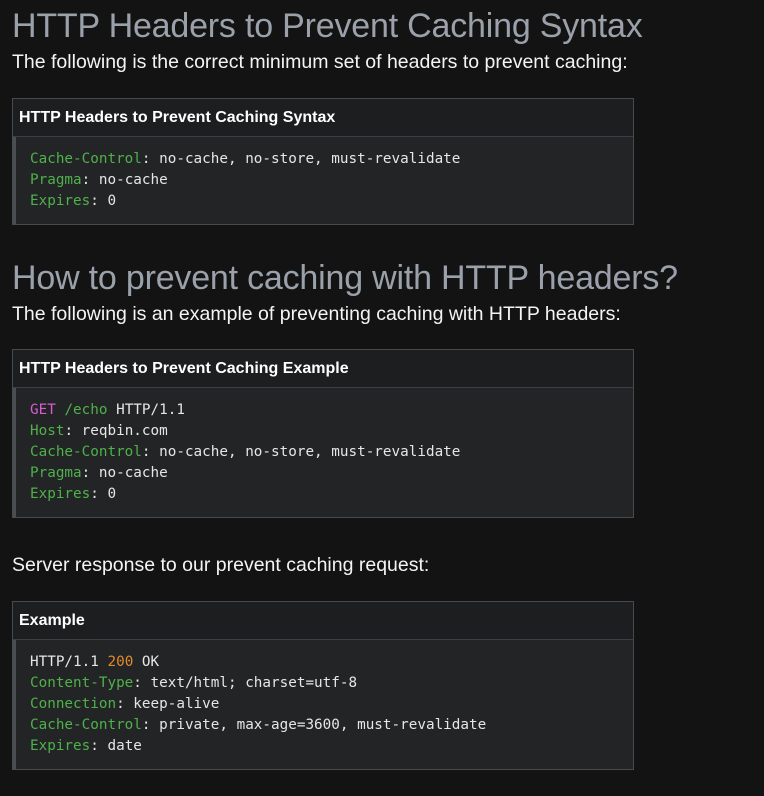  Describe the element at coordinates (120, 662) in the screenshot. I see `status-code: 200` at that location.